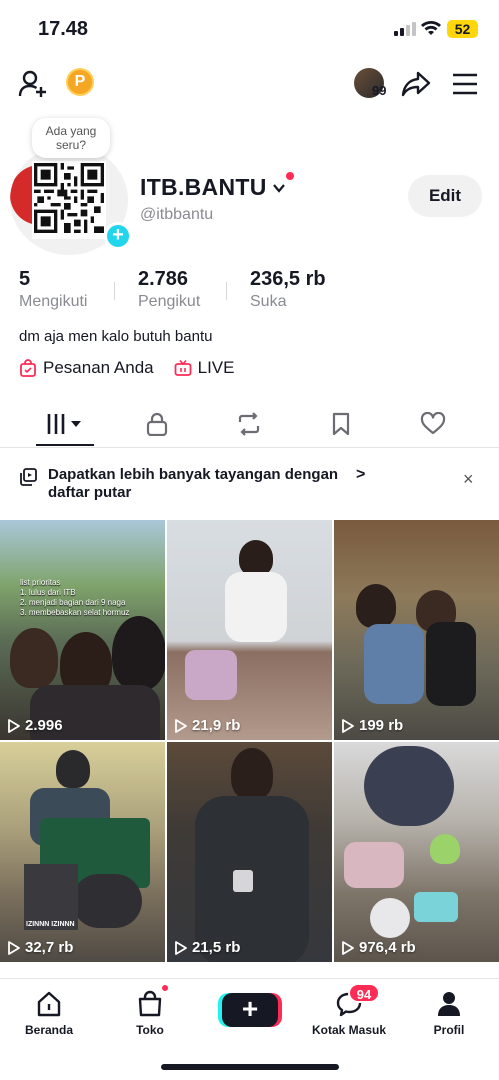 The height and width of the screenshot is (1080, 499). What do you see at coordinates (63, 29) in the screenshot?
I see `status-time: 17.48` at bounding box center [63, 29].